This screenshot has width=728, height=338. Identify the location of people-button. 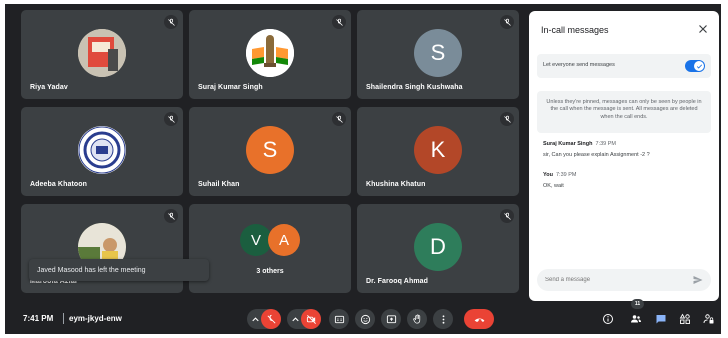
(635, 318).